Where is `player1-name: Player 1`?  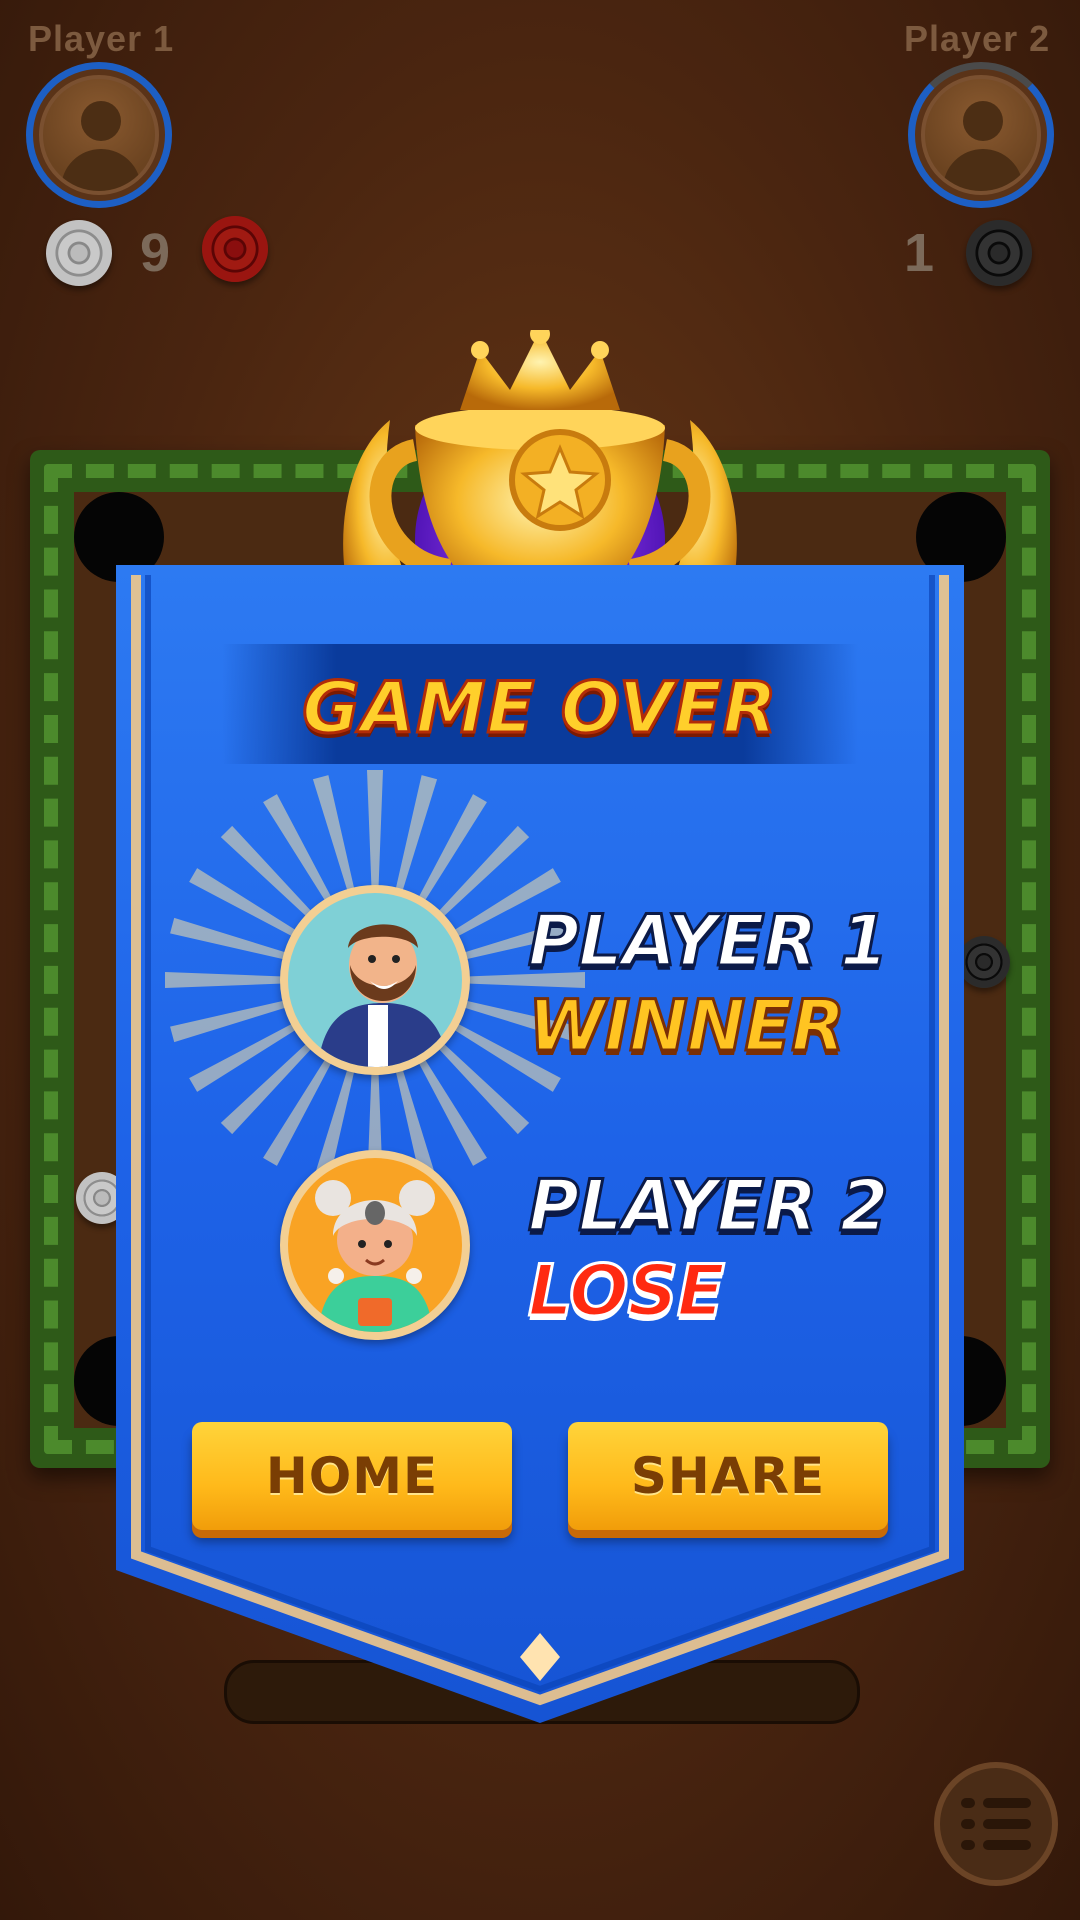
player1-name: Player 1 is located at coordinates (101, 38).